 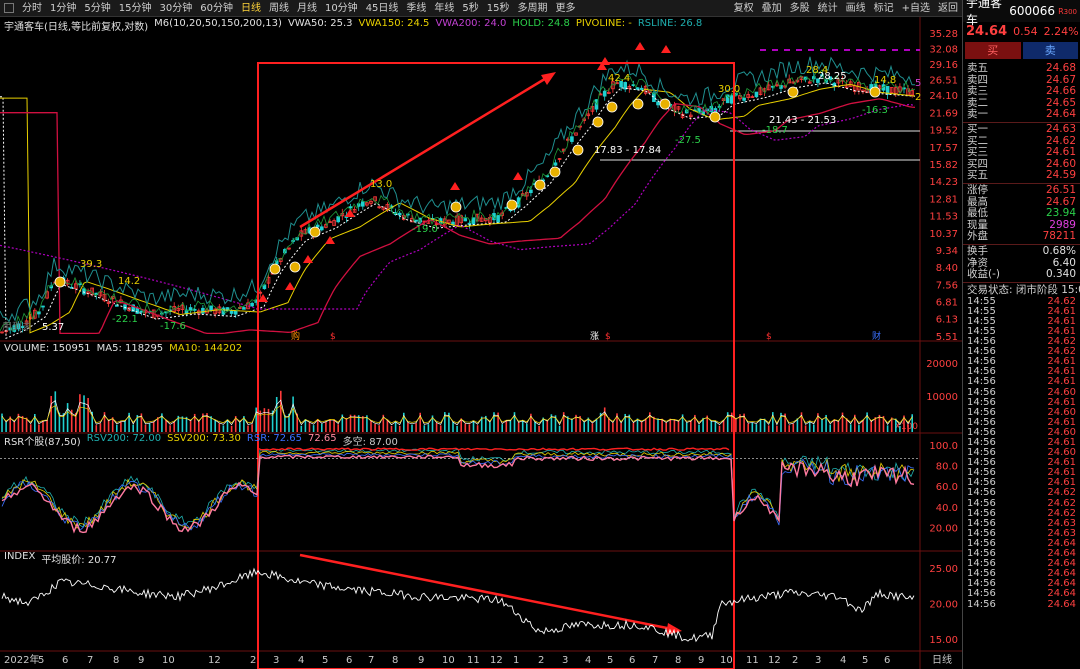 What do you see at coordinates (42, 442) in the screenshot?
I see `rsr-legend-title: RSR个股(87,50)` at bounding box center [42, 442].